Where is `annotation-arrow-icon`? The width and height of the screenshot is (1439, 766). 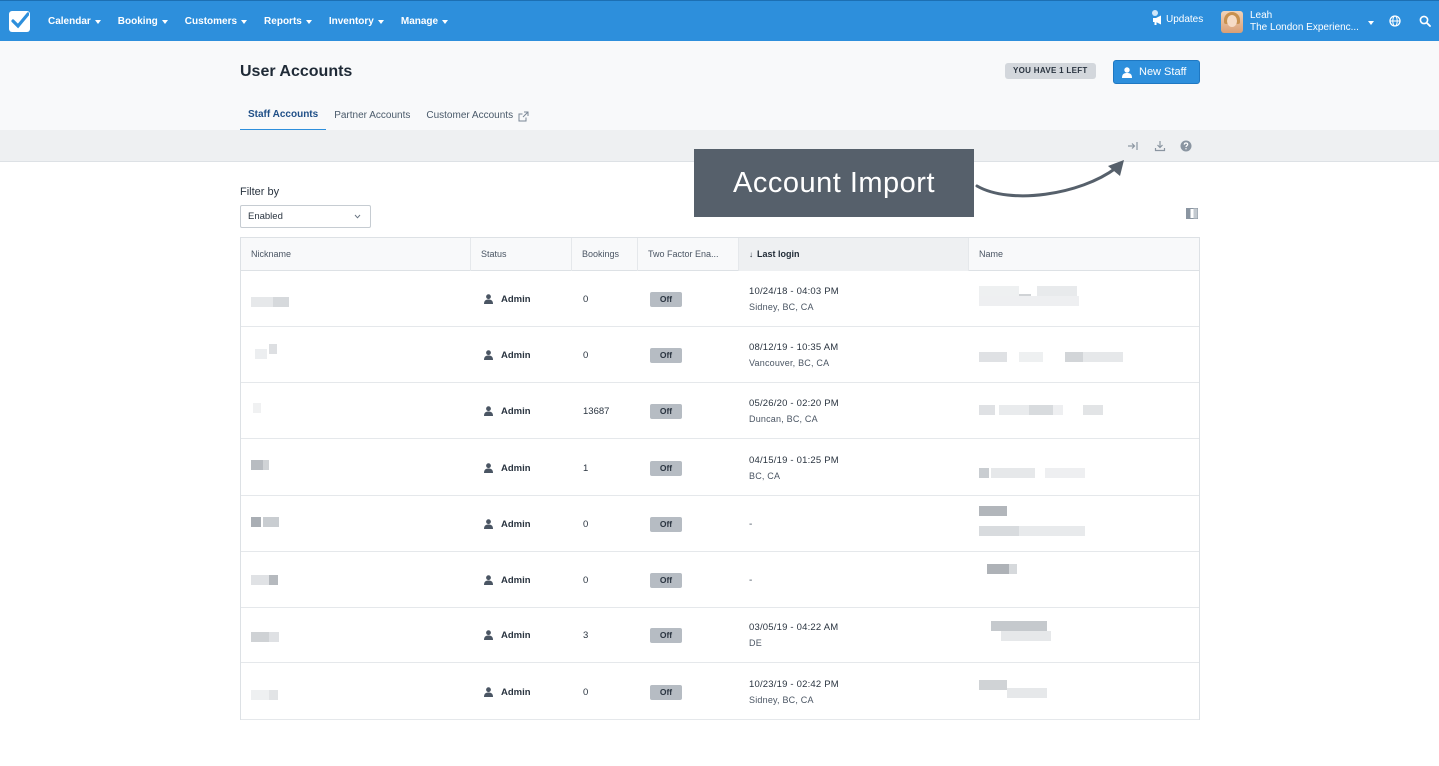 annotation-arrow-icon is located at coordinates (1049, 179).